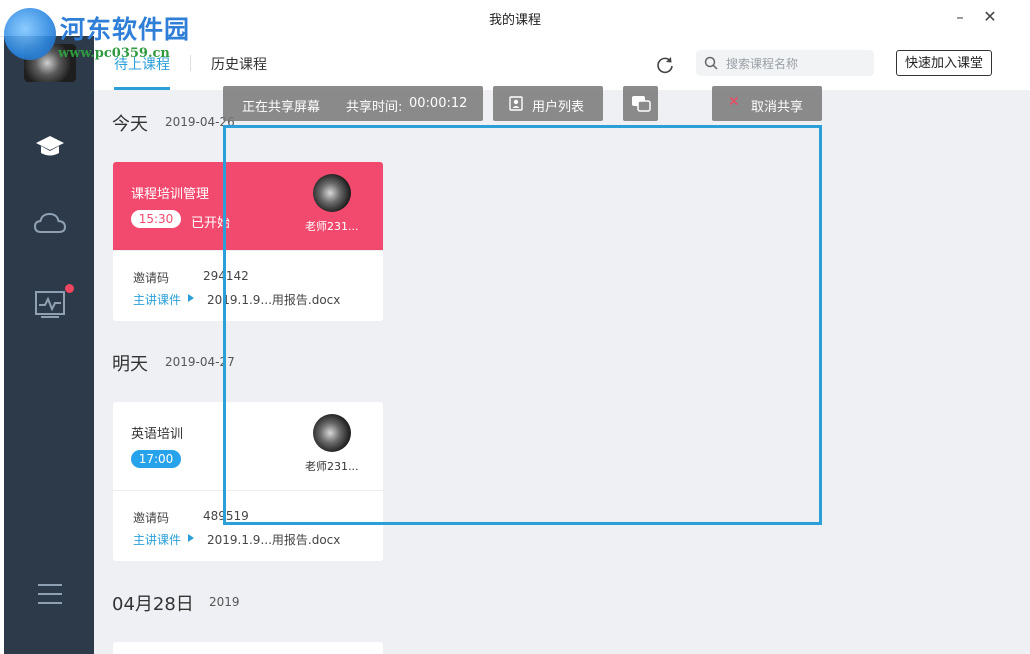 The width and height of the screenshot is (1030, 654). Describe the element at coordinates (69, 288) in the screenshot. I see `notification-badge` at that location.